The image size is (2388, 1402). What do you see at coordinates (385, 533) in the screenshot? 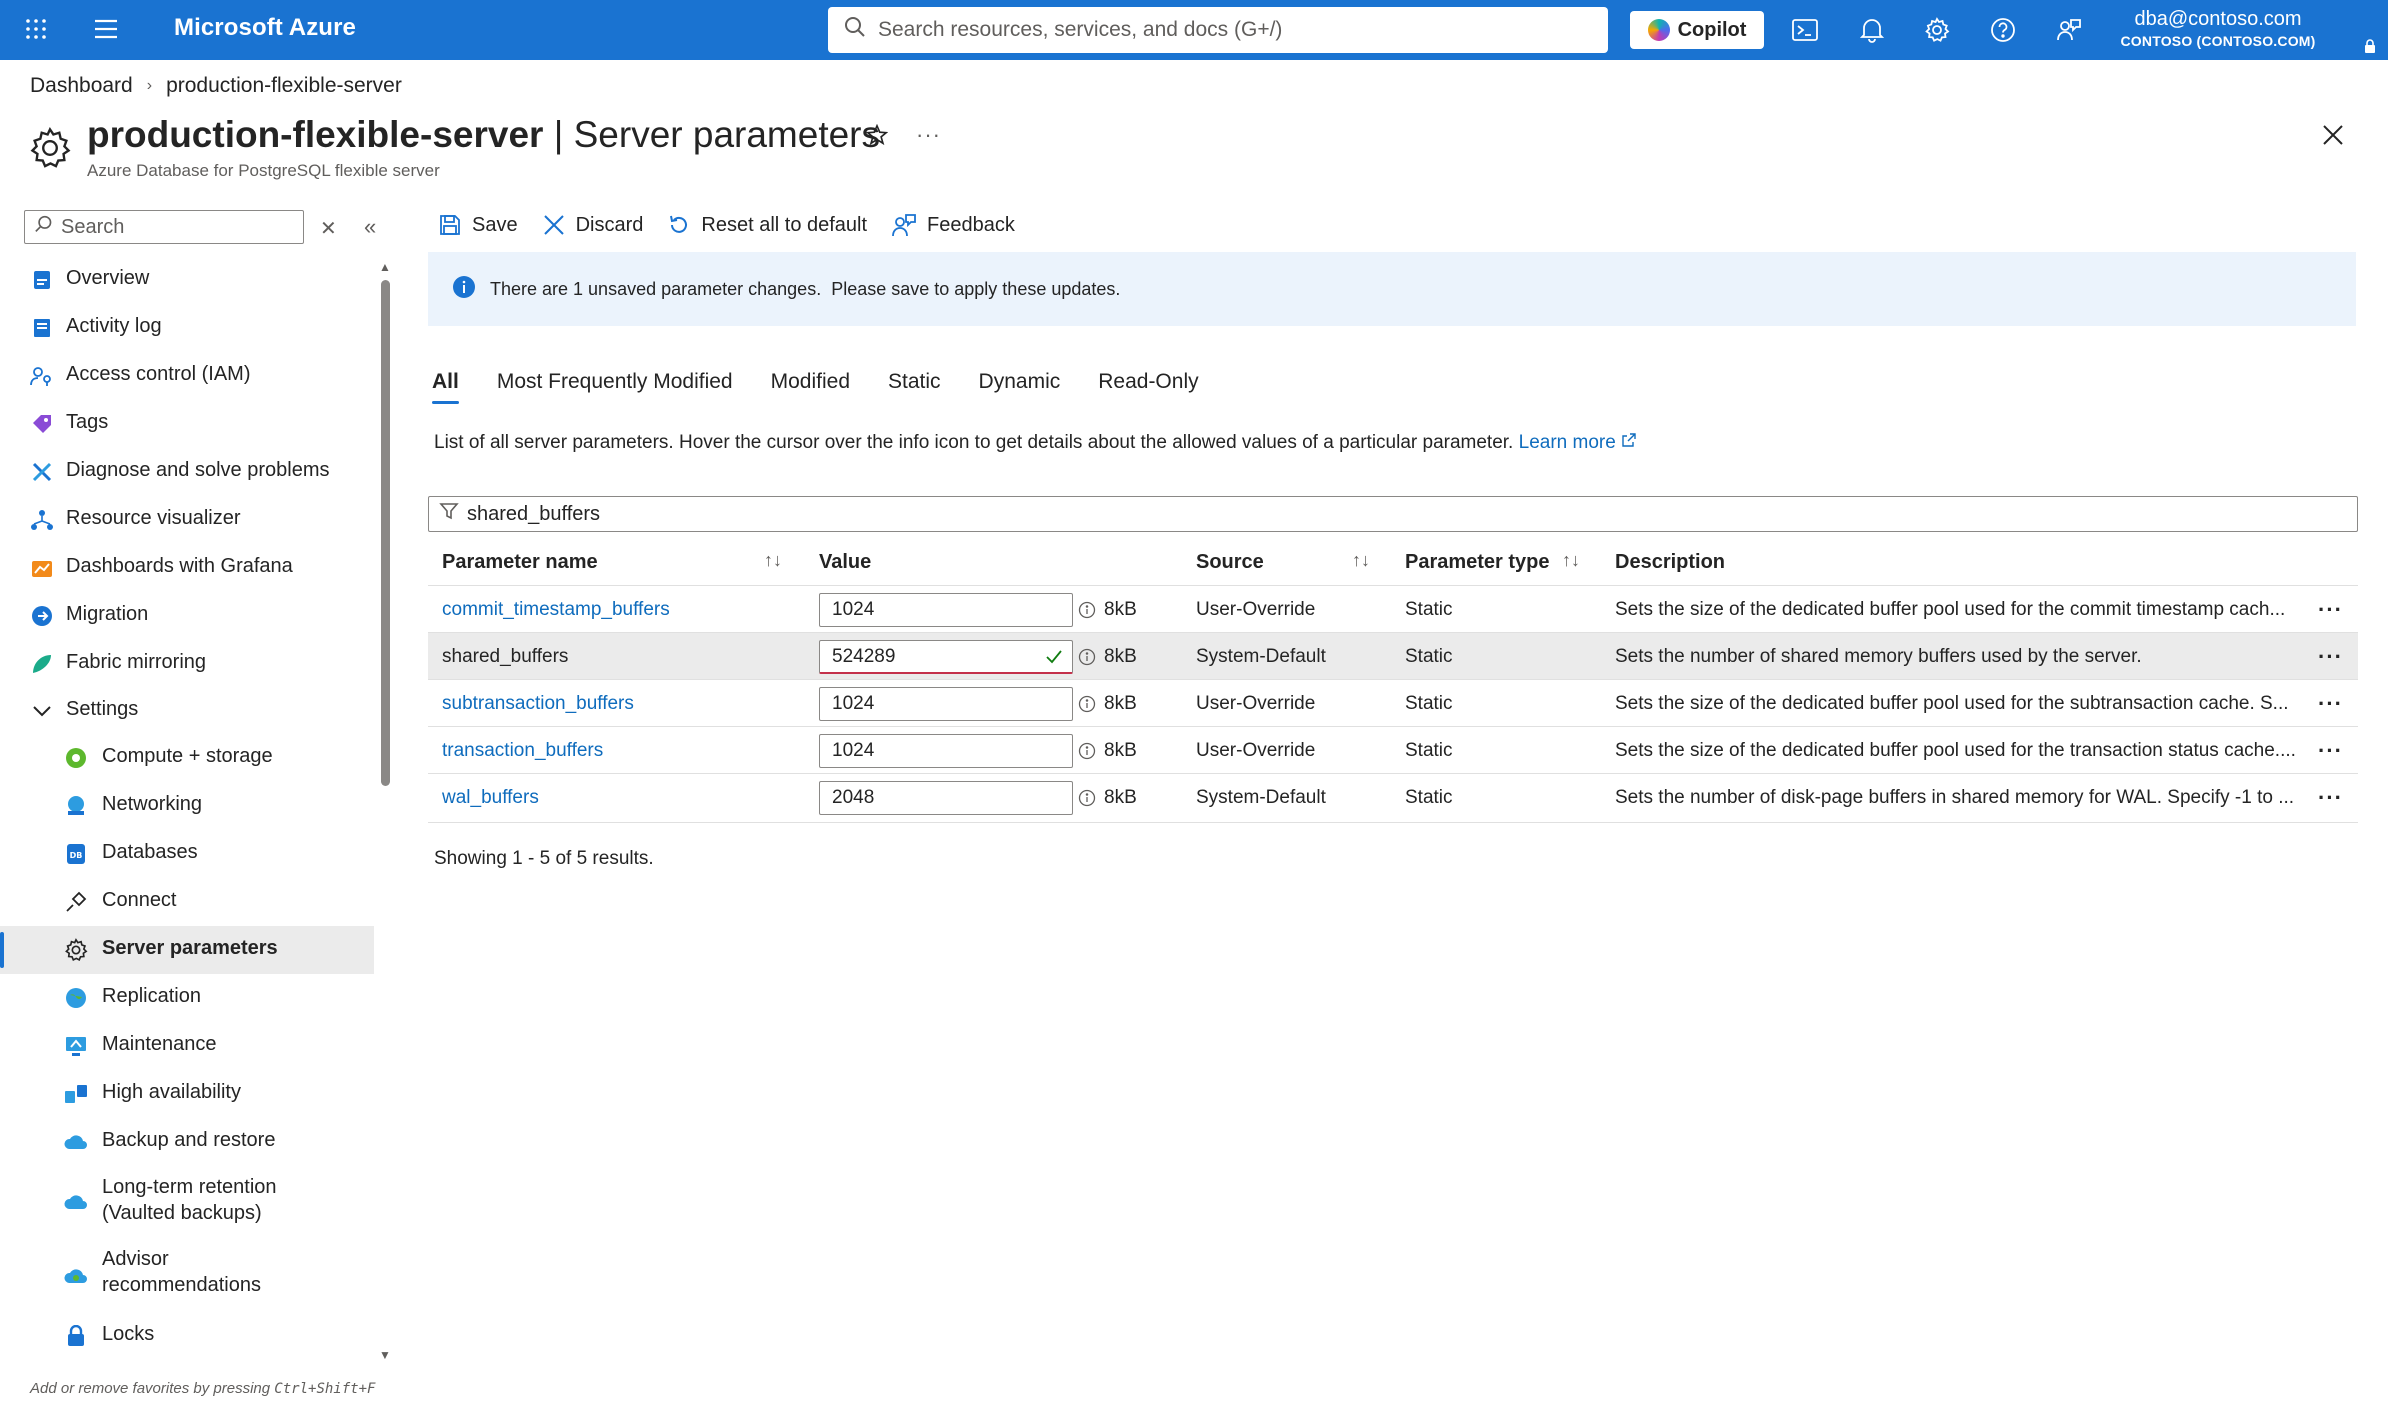
I see `nav-scrollbar-thumb` at bounding box center [385, 533].